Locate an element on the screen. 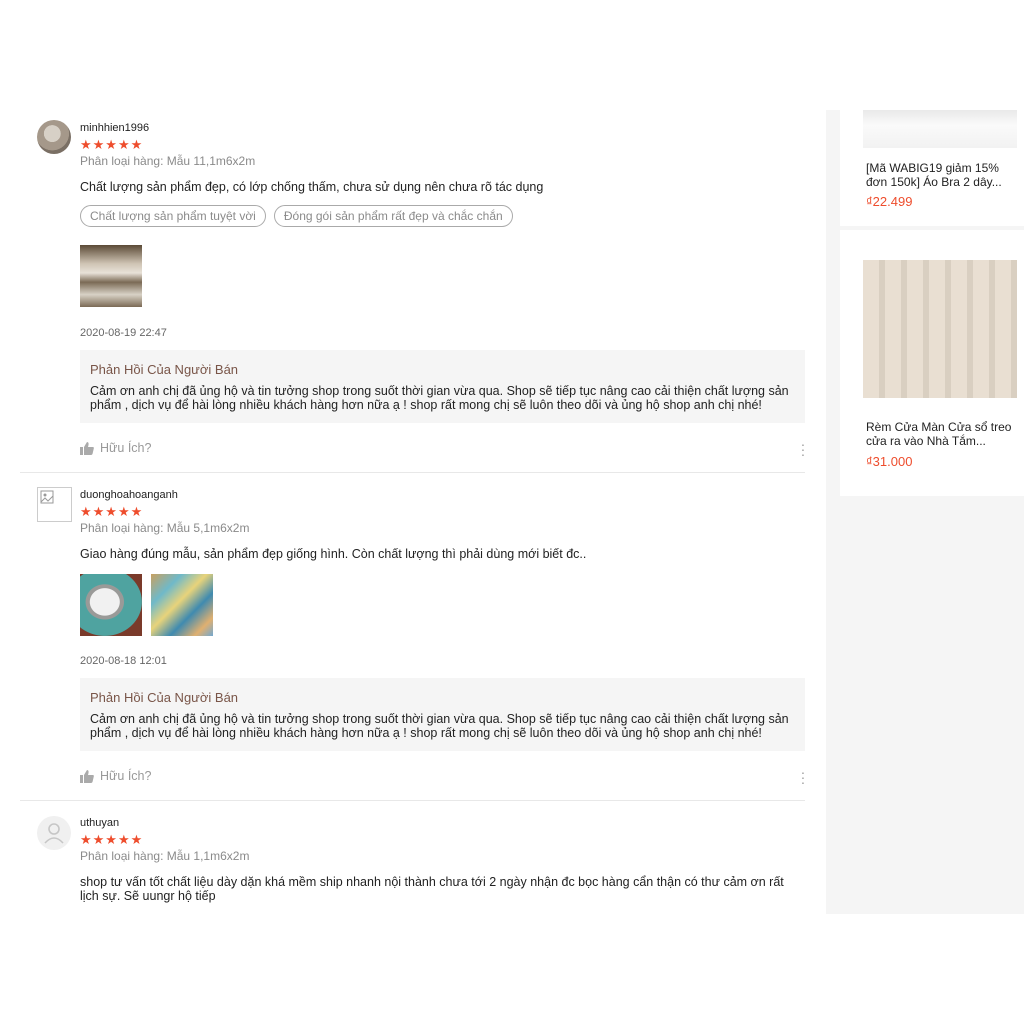 The width and height of the screenshot is (1024, 1024). product-price: ₫22.499 is located at coordinates (889, 201).